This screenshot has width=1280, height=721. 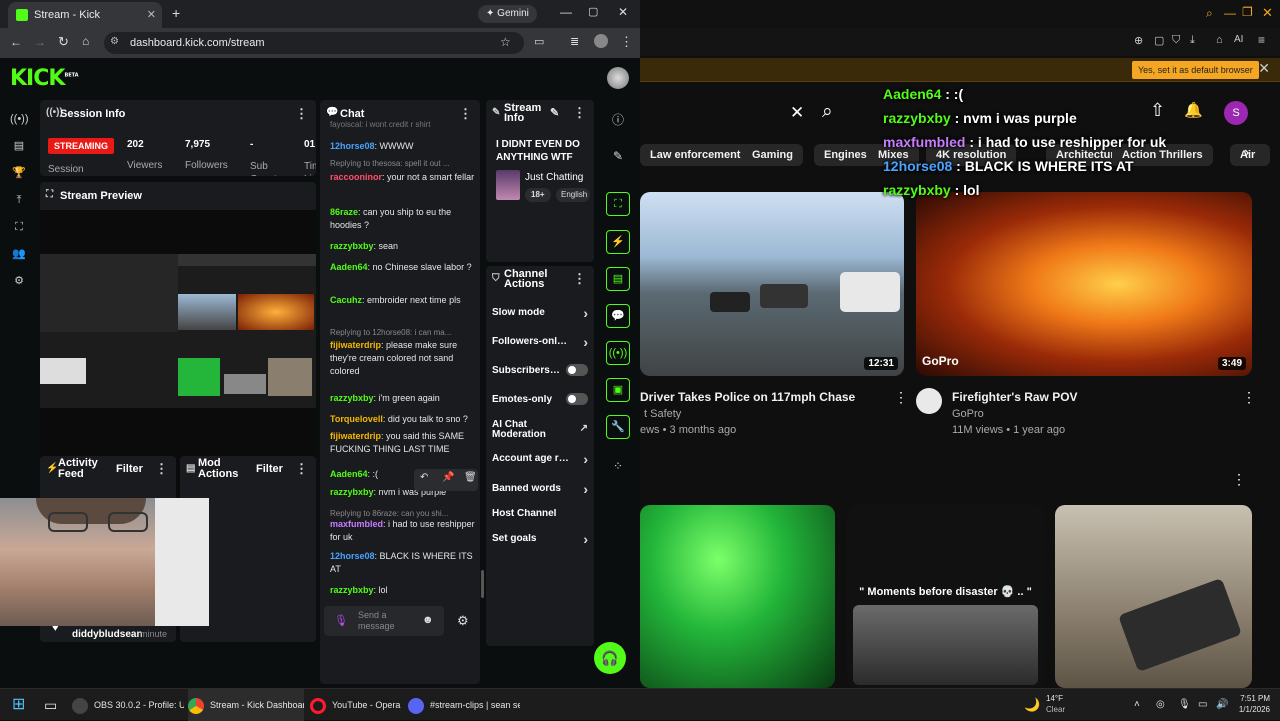 I want to click on snapshot-icon: ▢, so click(x=1159, y=40).